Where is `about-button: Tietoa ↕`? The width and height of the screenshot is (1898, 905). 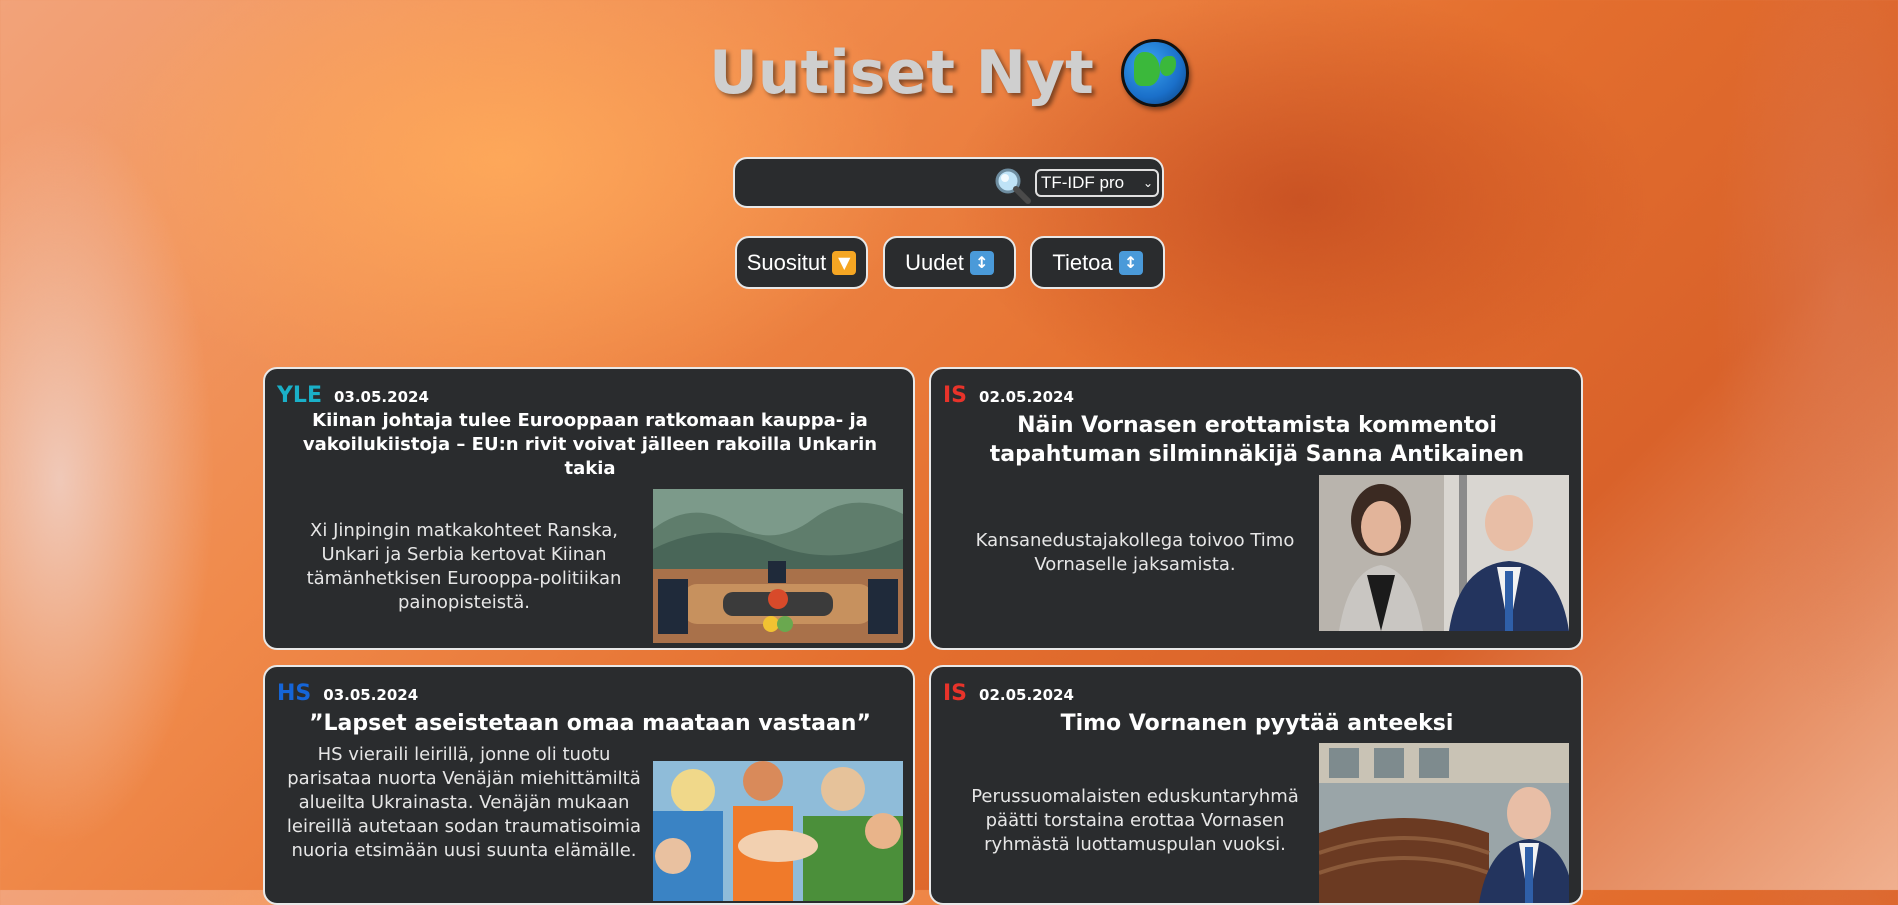 about-button: Tietoa ↕ is located at coordinates (1097, 262).